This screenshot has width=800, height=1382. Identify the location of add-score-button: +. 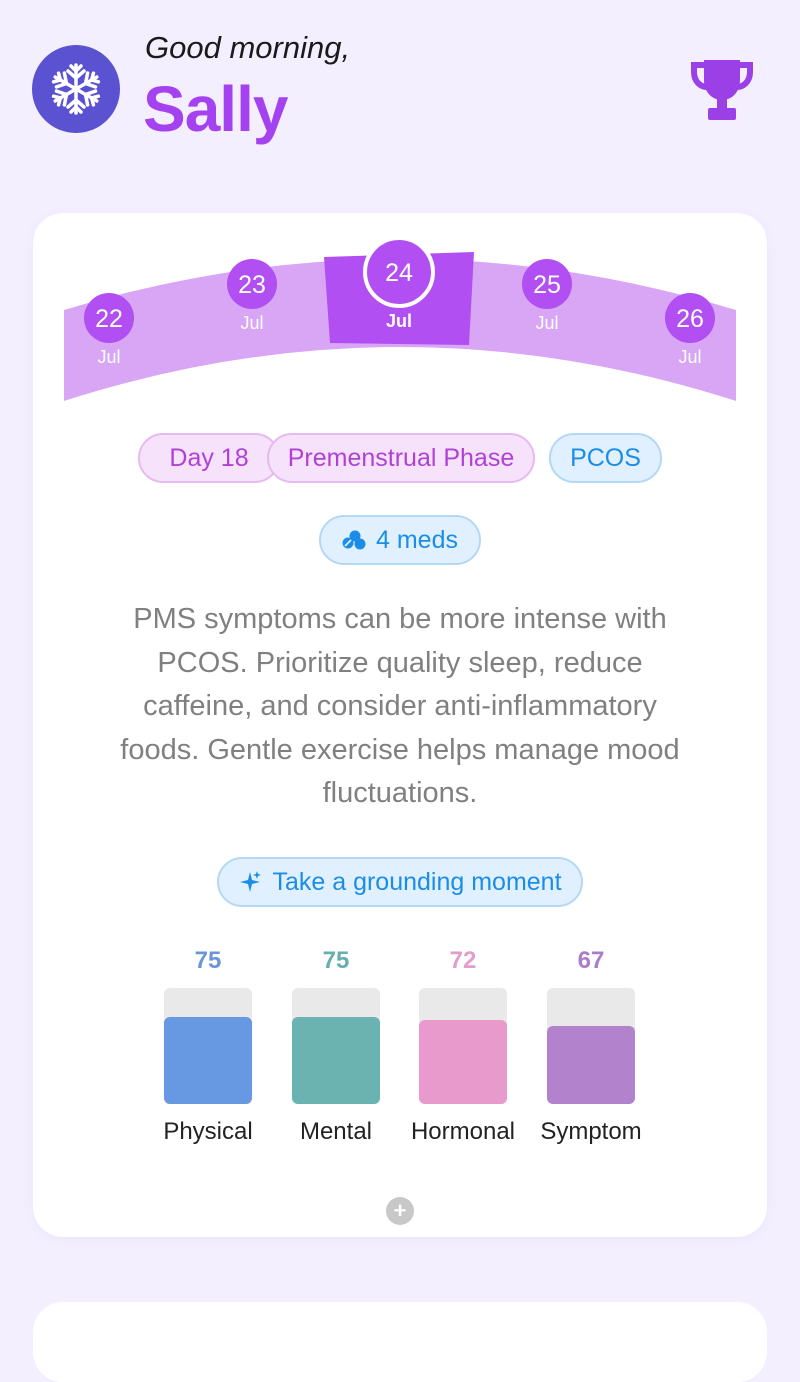
(400, 1211).